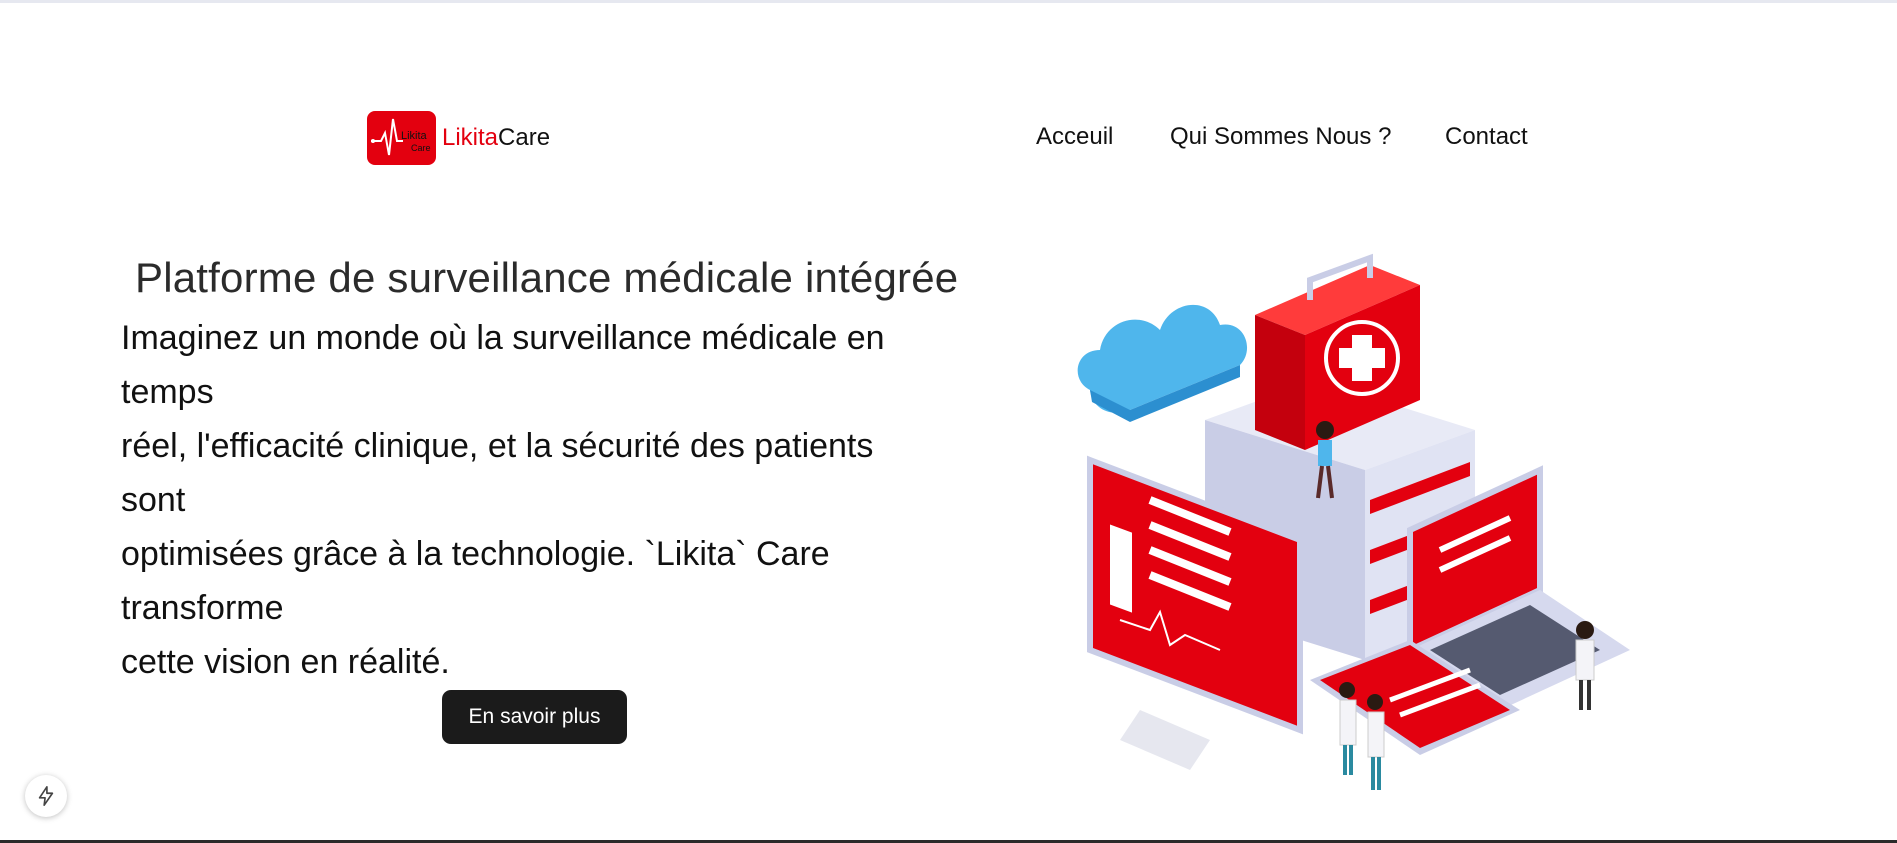  Describe the element at coordinates (496, 137) in the screenshot. I see `logo-text: LikitaCare` at that location.